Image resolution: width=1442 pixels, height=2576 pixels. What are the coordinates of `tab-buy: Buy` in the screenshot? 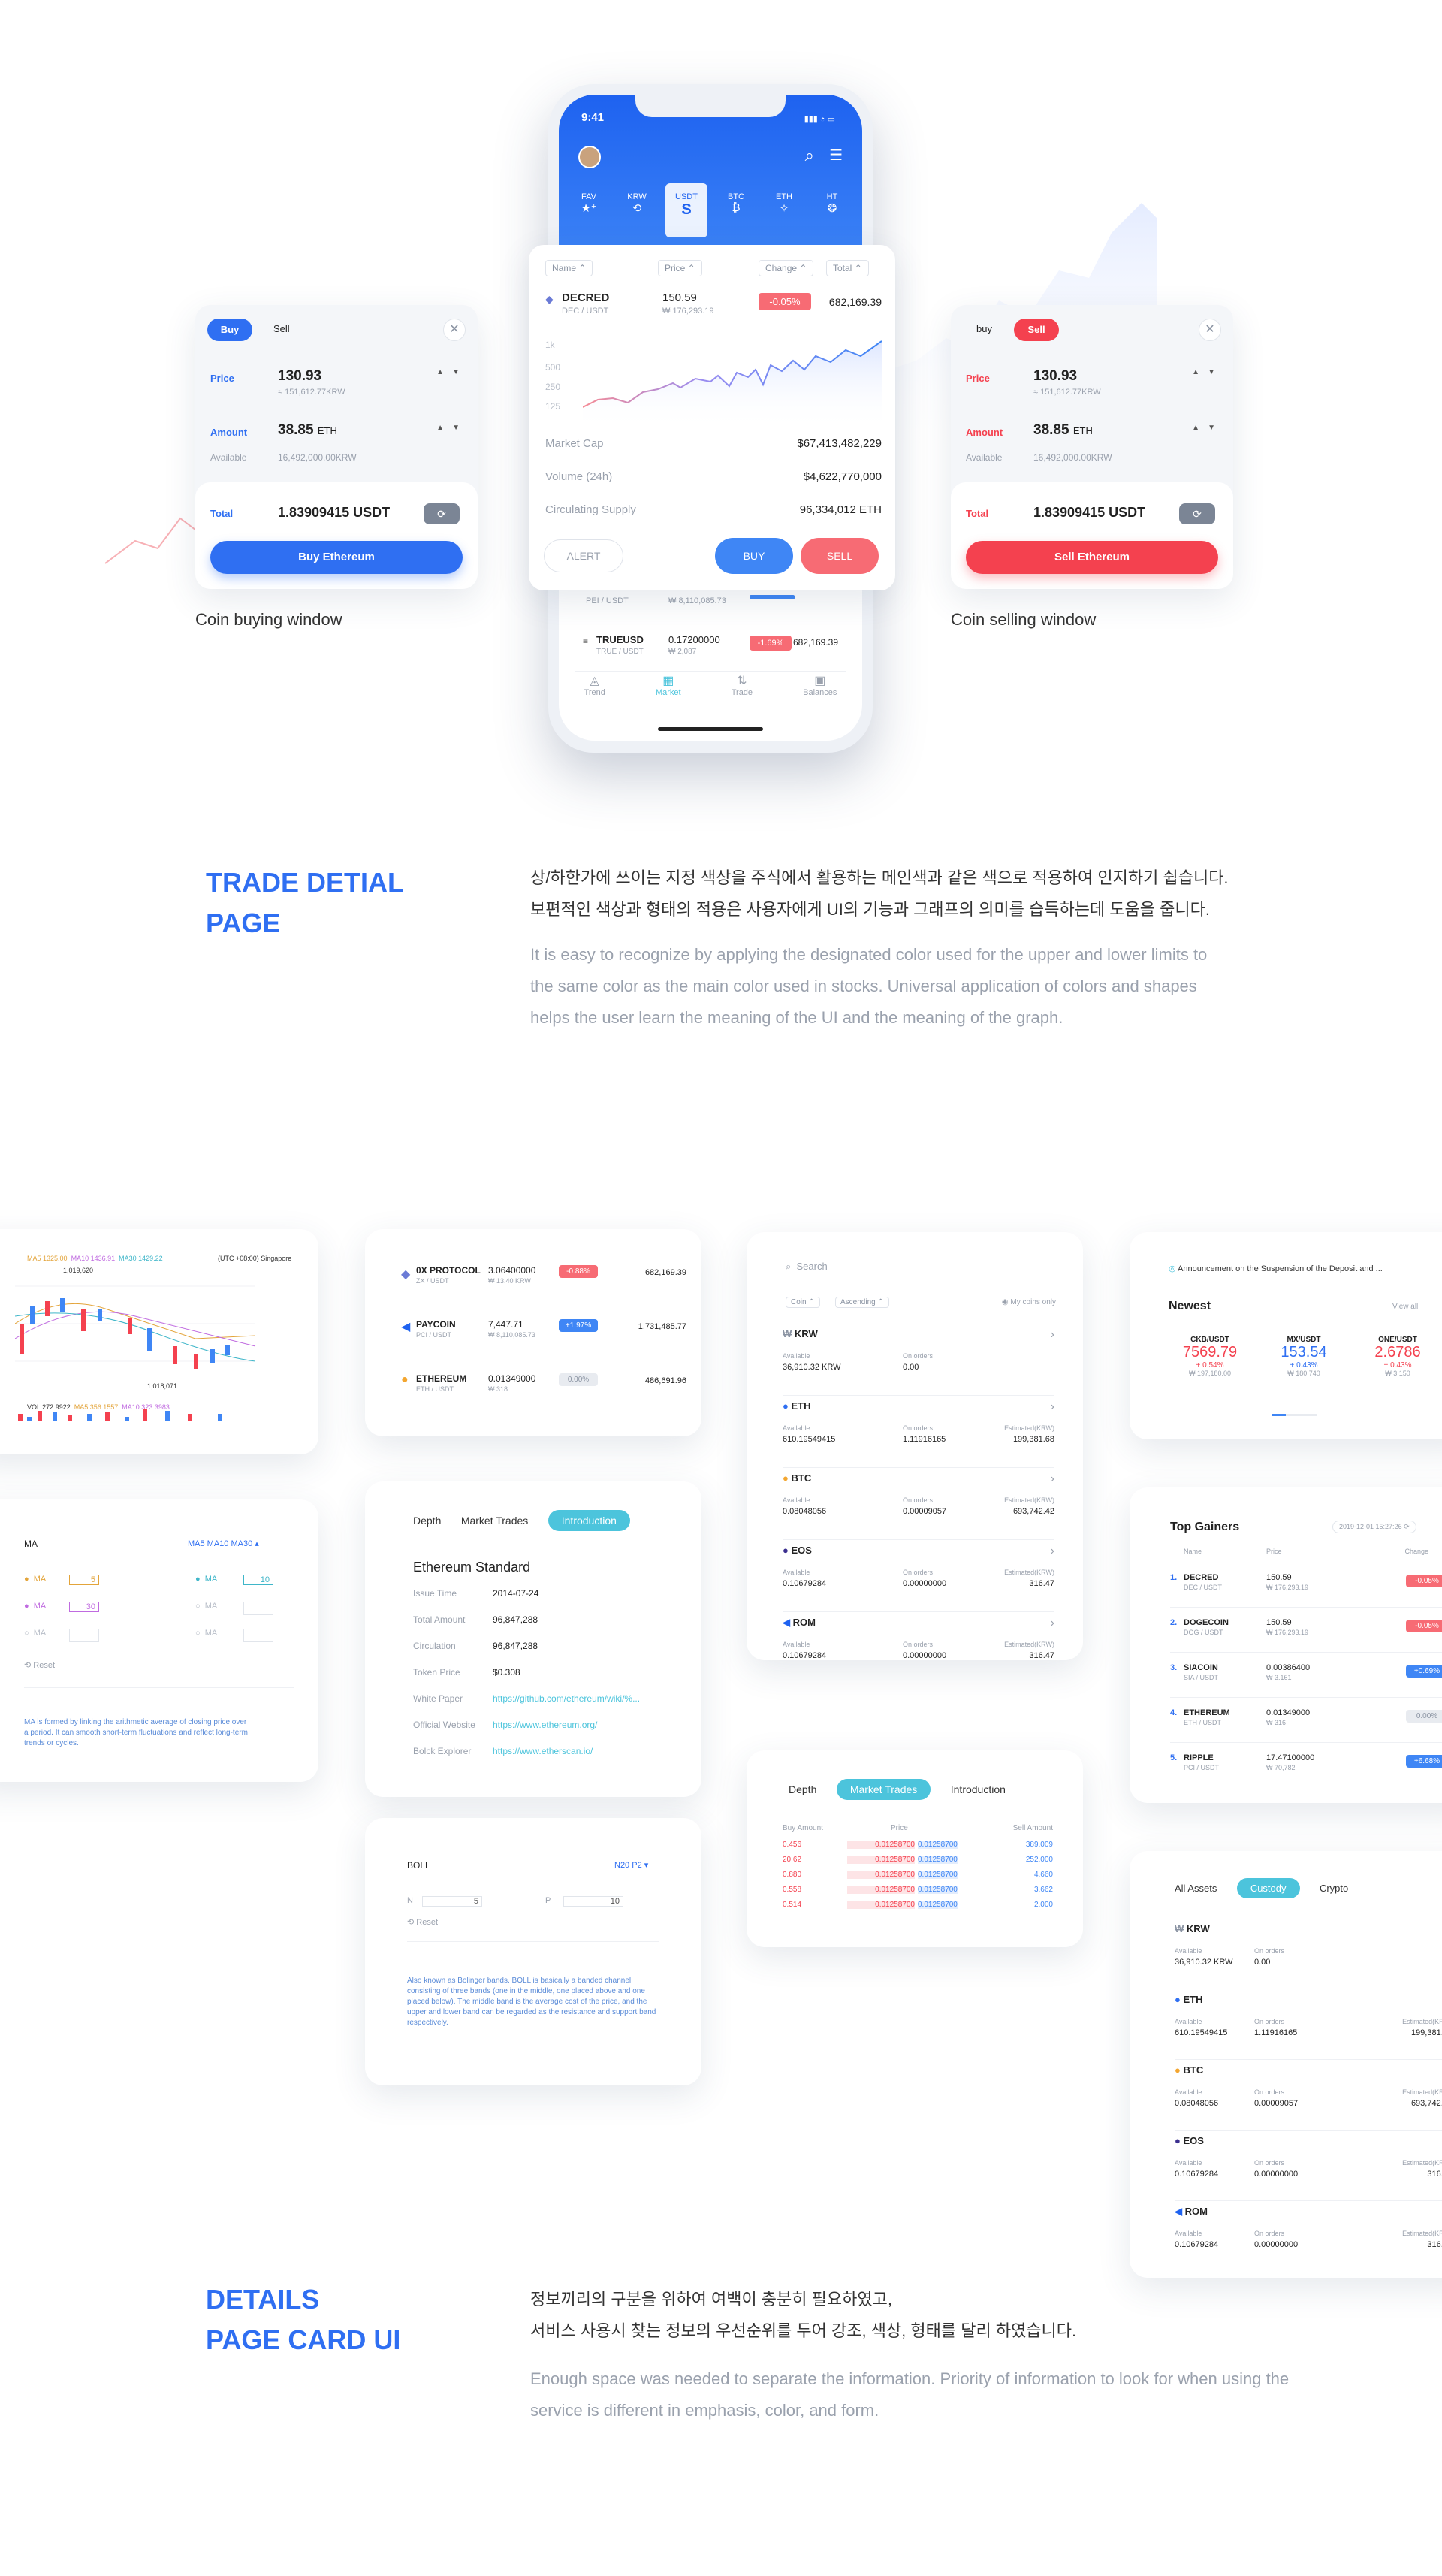 It's located at (229, 330).